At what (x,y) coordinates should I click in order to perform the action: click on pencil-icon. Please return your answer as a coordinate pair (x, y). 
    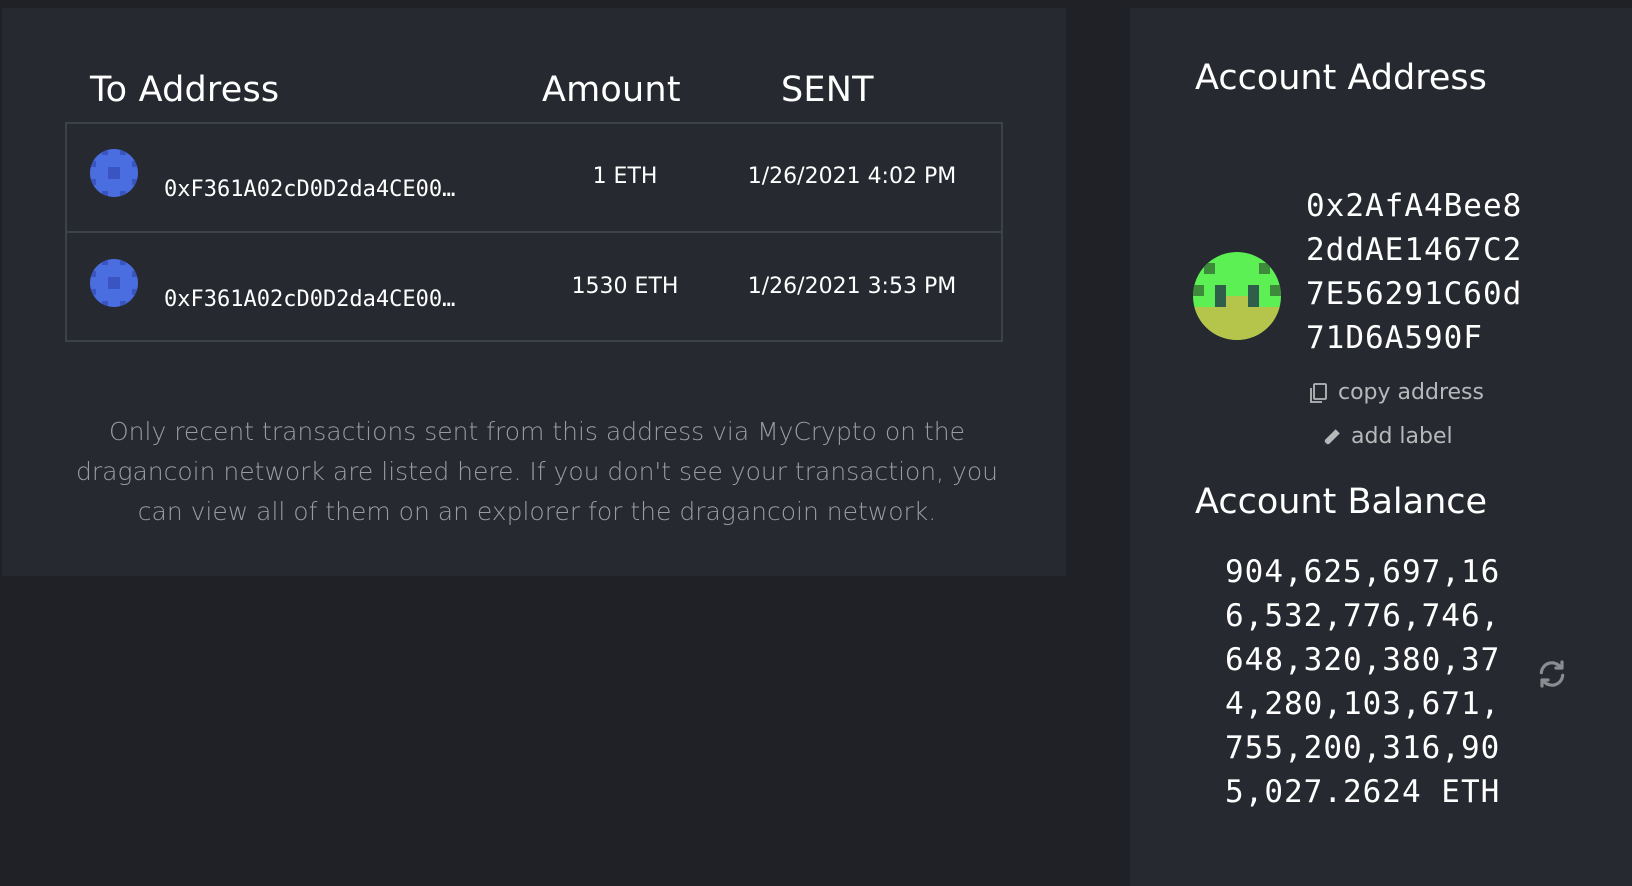
    Looking at the image, I should click on (1331, 436).